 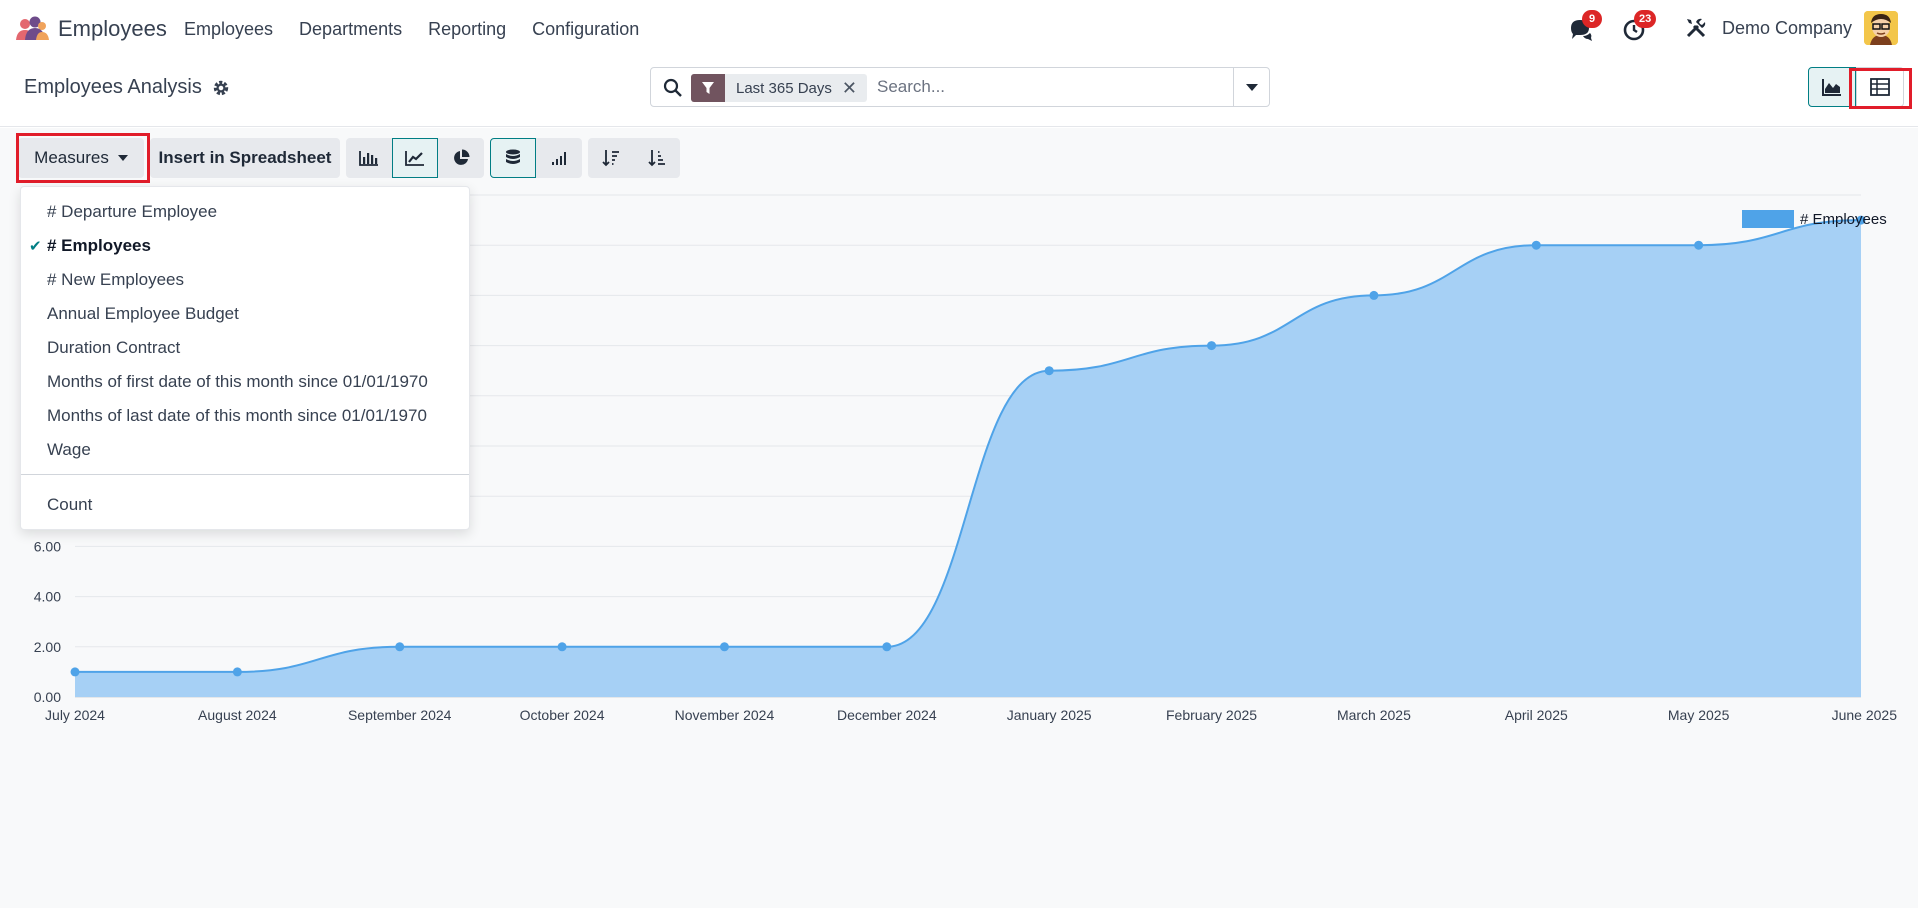 What do you see at coordinates (113, 348) in the screenshot?
I see `measure-item-duration-contract: Duration Contract` at bounding box center [113, 348].